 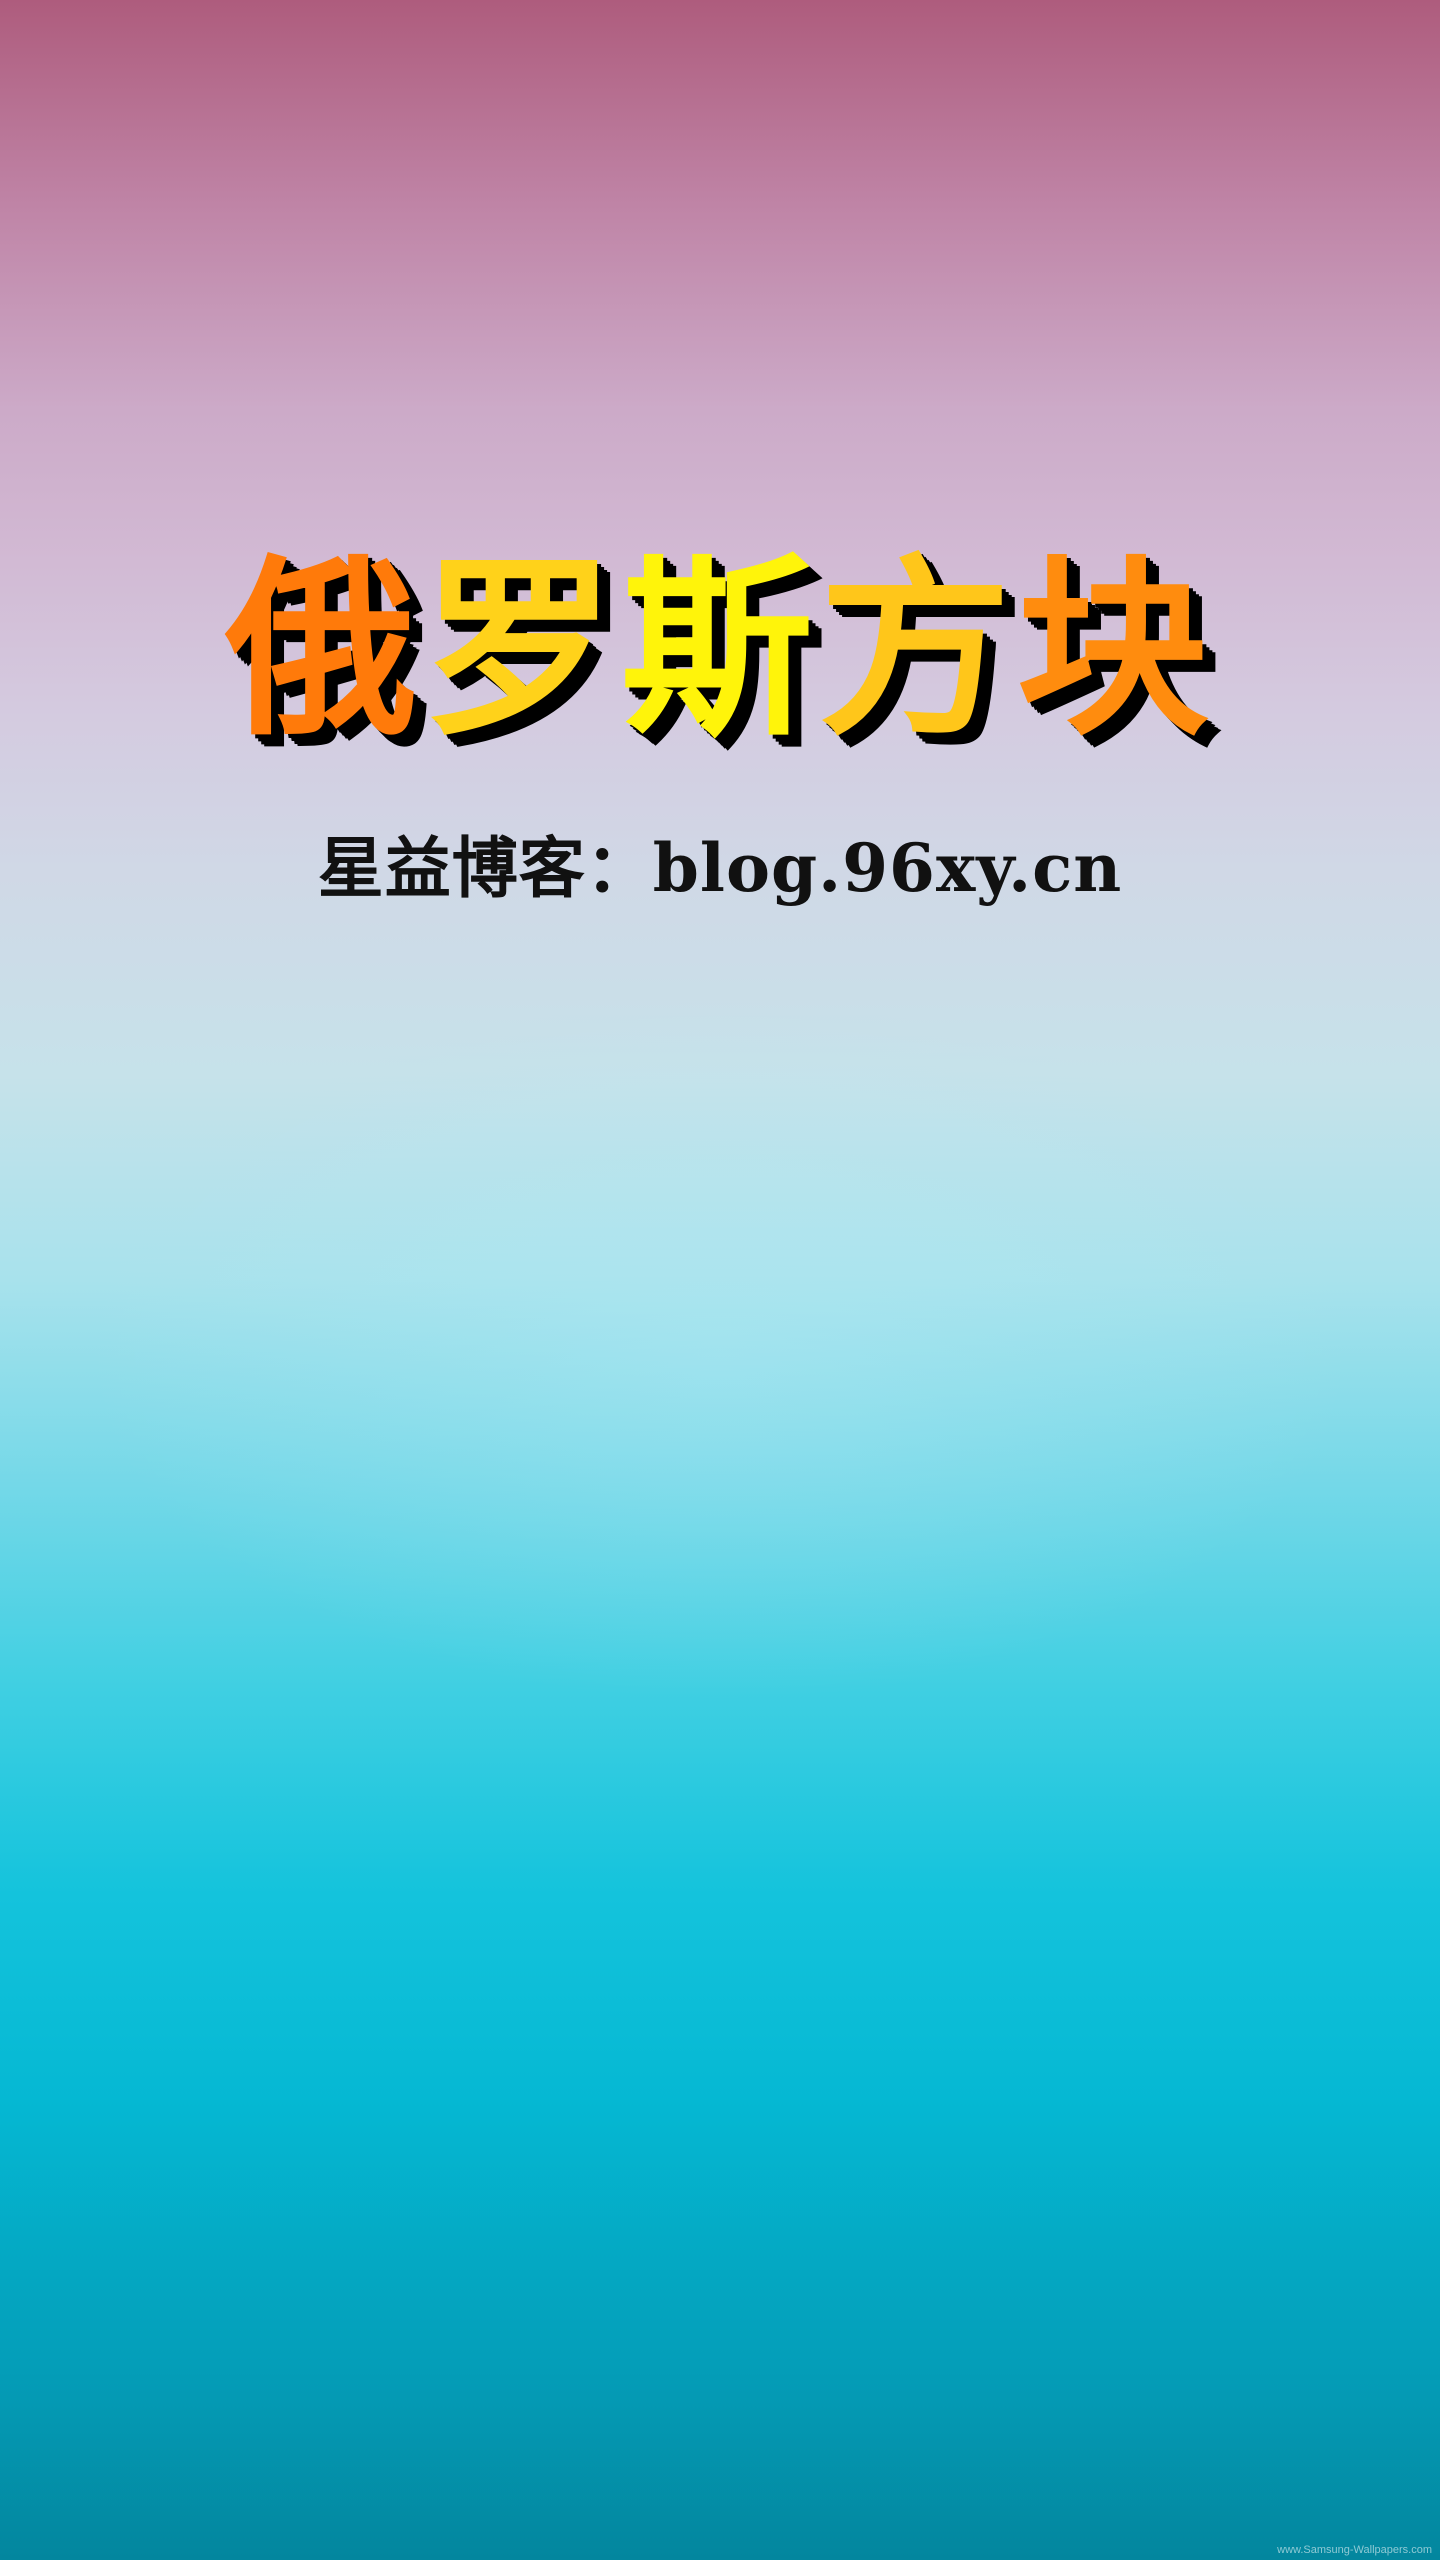 I want to click on hero-section: 俄罗斯方块, so click(x=720, y=651).